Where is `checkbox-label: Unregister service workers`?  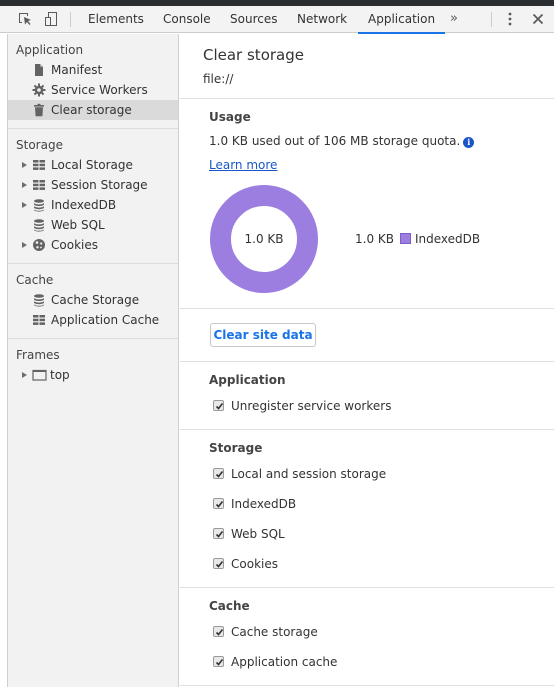
checkbox-label: Unregister service workers is located at coordinates (311, 406).